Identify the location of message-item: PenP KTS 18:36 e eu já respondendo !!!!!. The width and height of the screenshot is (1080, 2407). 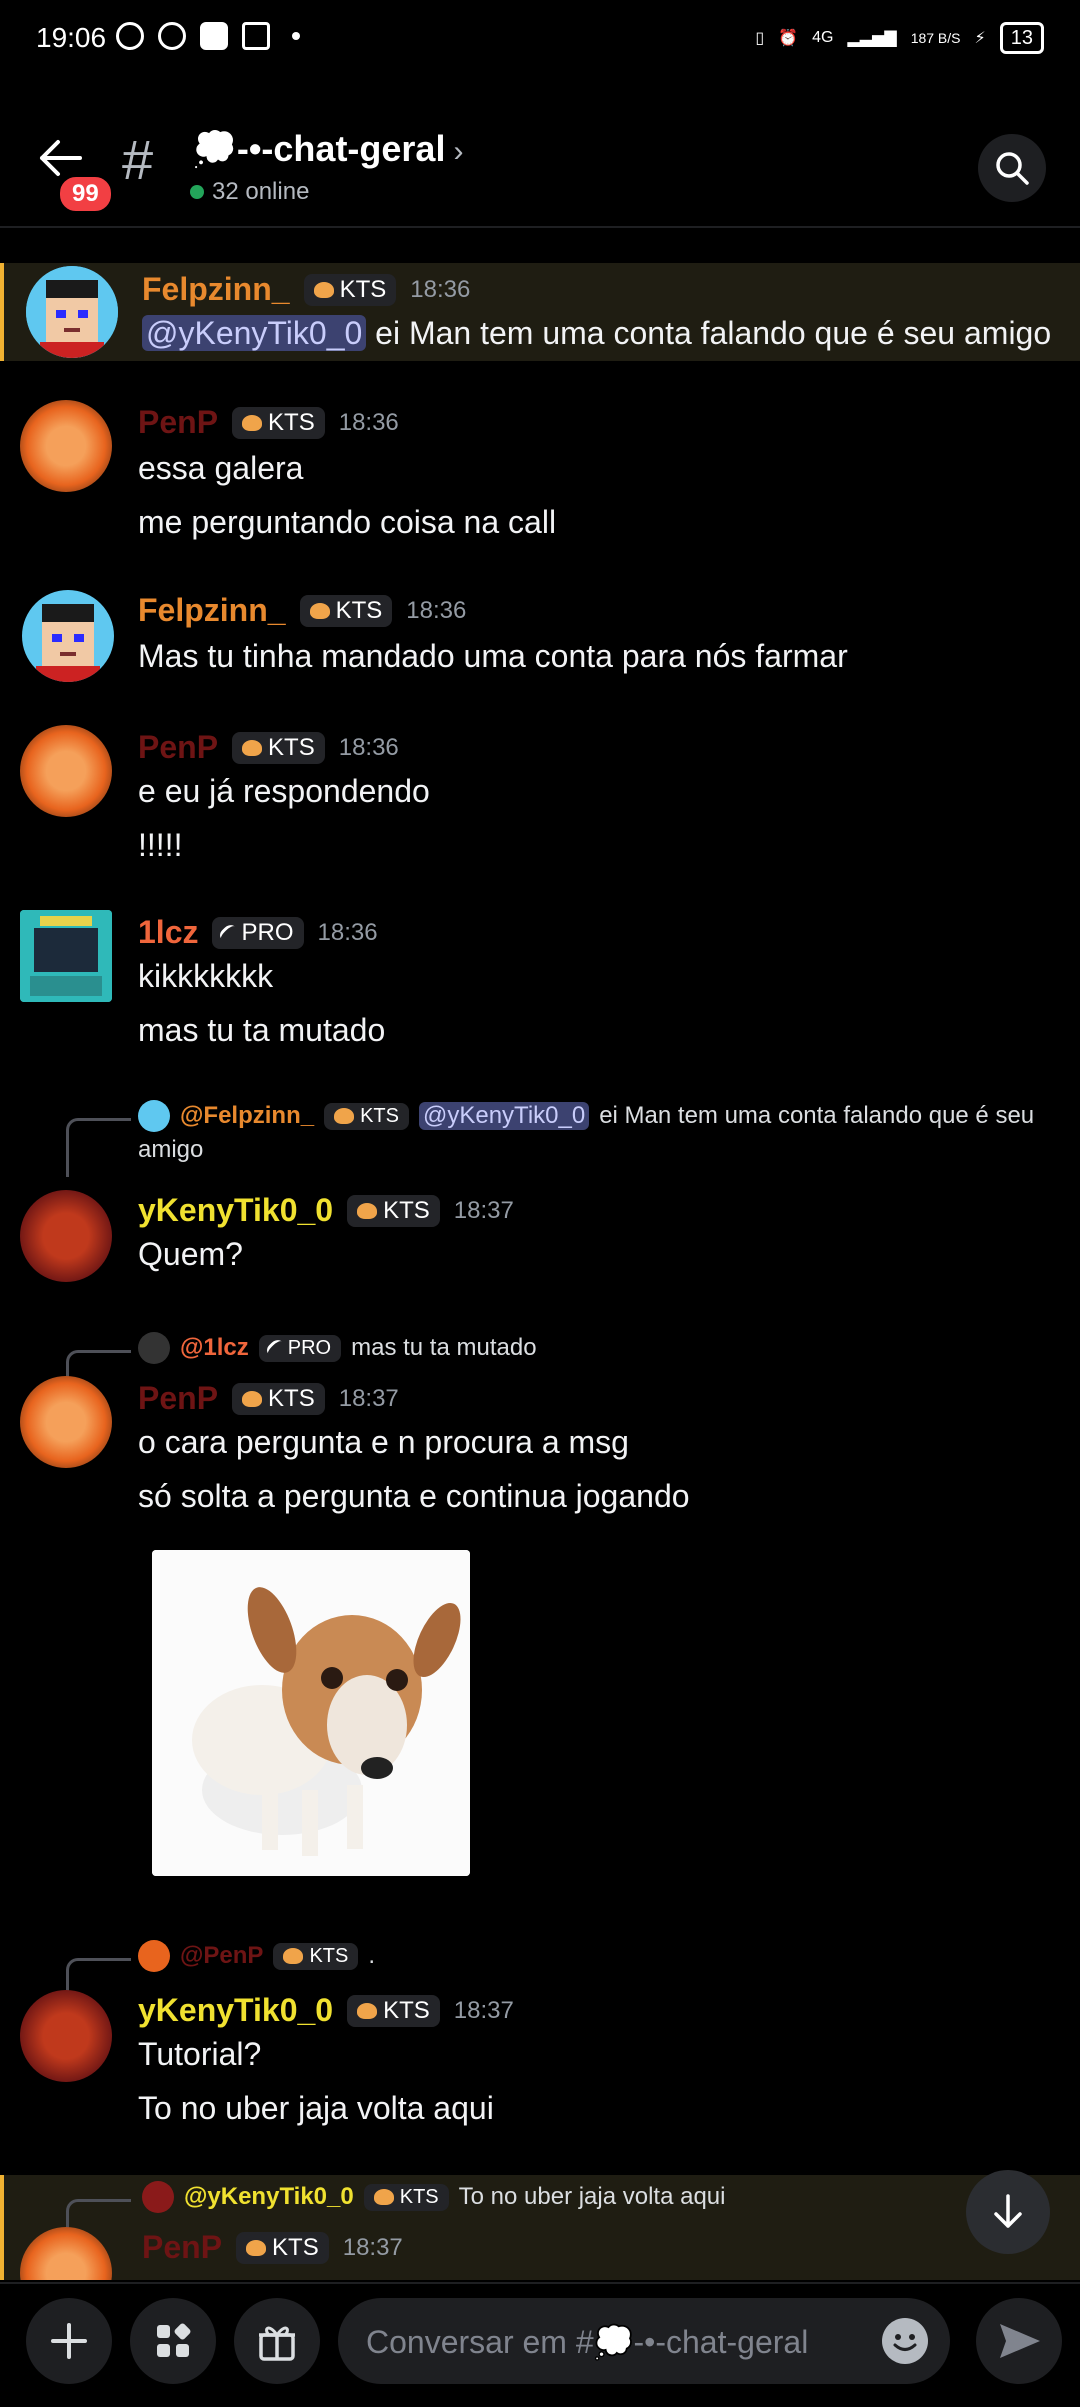
(540, 790).